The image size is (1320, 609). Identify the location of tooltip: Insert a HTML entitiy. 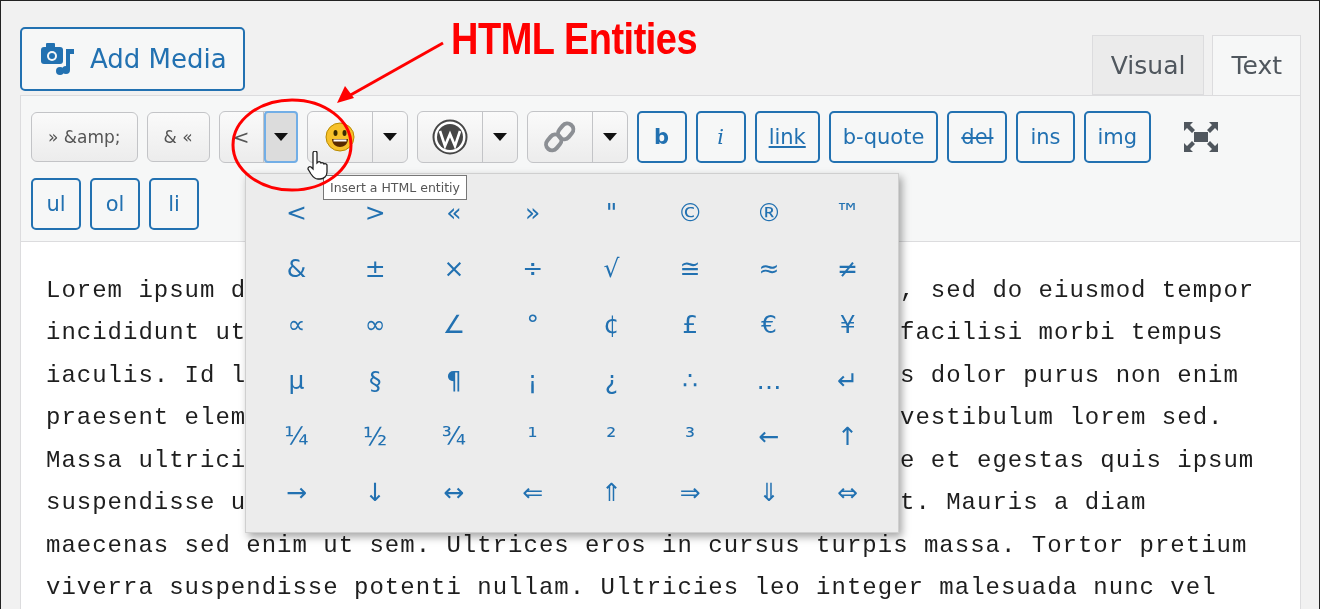
(395, 187).